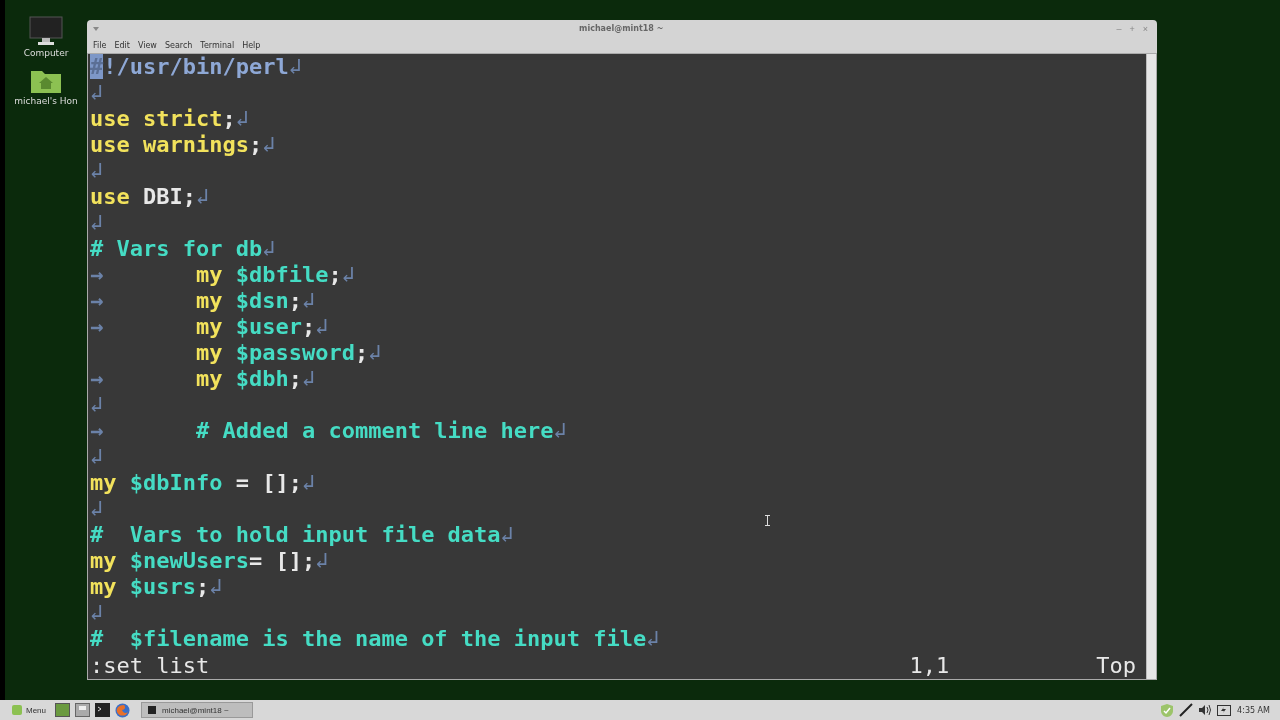 The image size is (1280, 720). I want to click on command-line: :set list, so click(150, 666).